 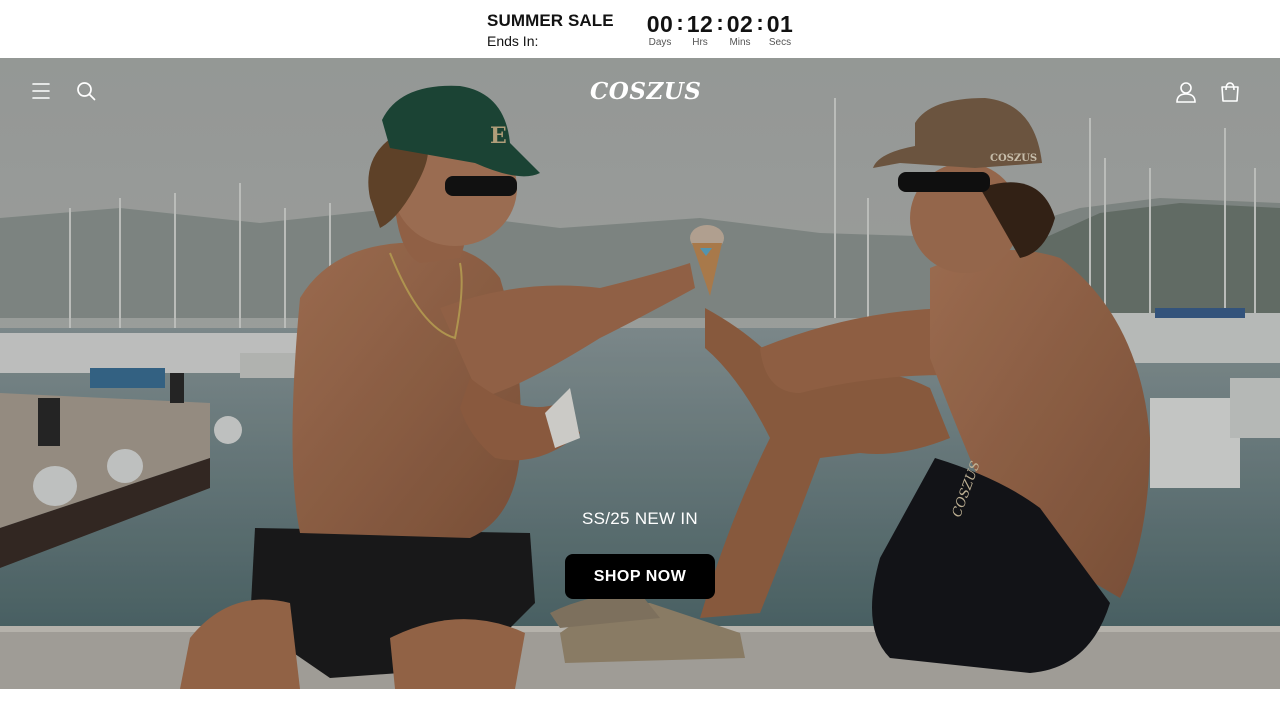 I want to click on countdown-hours: 12 Hrs, so click(x=700, y=30).